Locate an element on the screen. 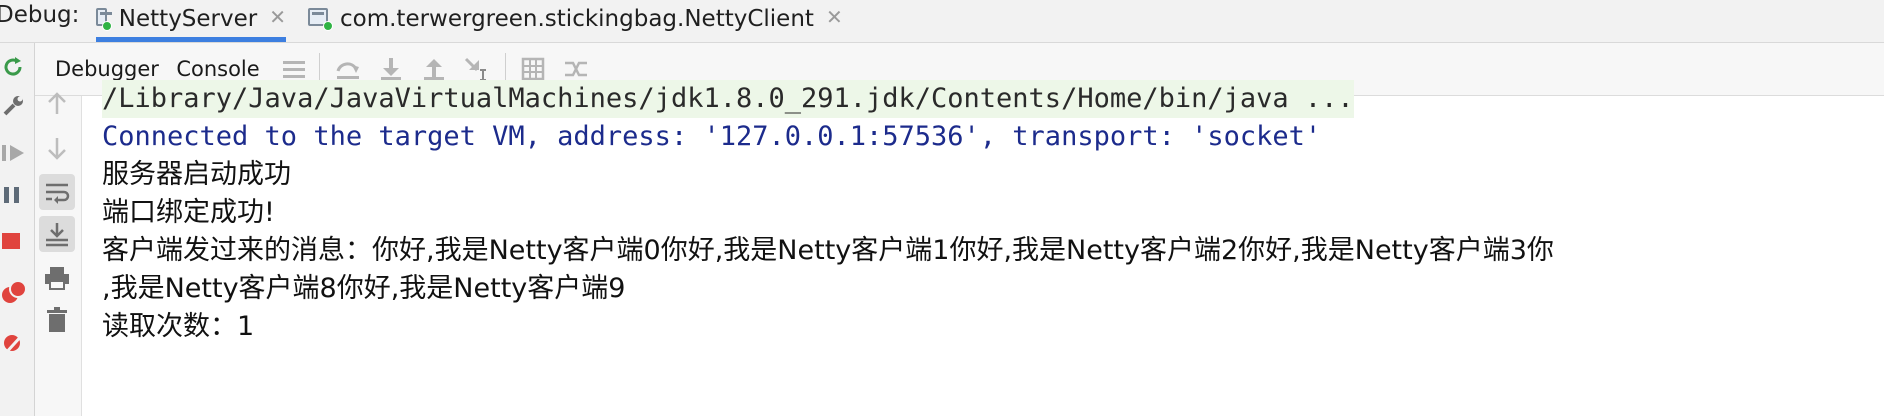 The image size is (1884, 416). trace-icon is located at coordinates (576, 69).